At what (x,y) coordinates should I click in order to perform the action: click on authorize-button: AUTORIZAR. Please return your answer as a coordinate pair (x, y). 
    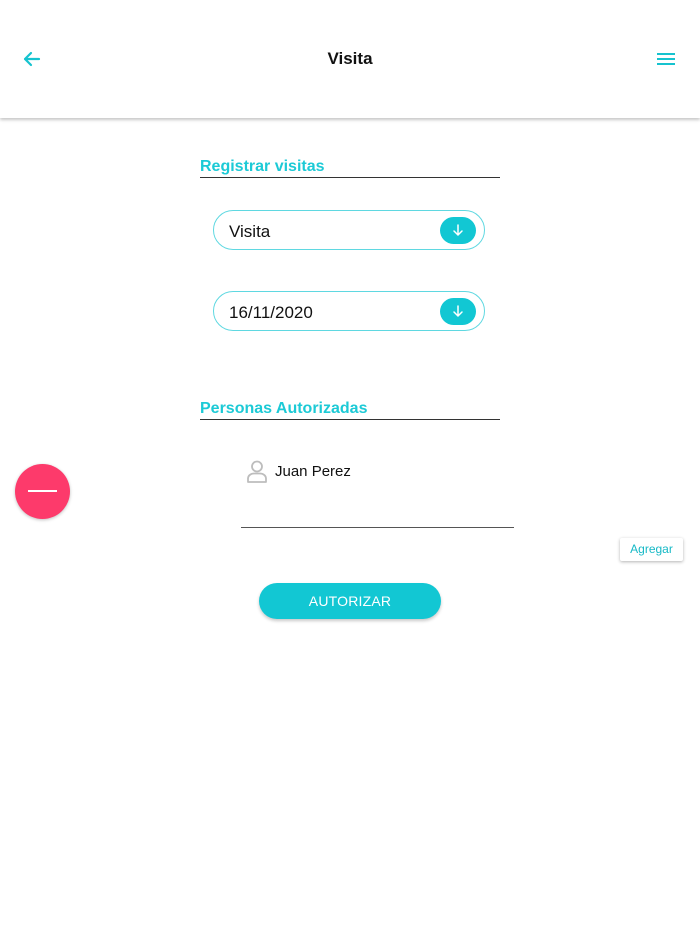
    Looking at the image, I should click on (350, 601).